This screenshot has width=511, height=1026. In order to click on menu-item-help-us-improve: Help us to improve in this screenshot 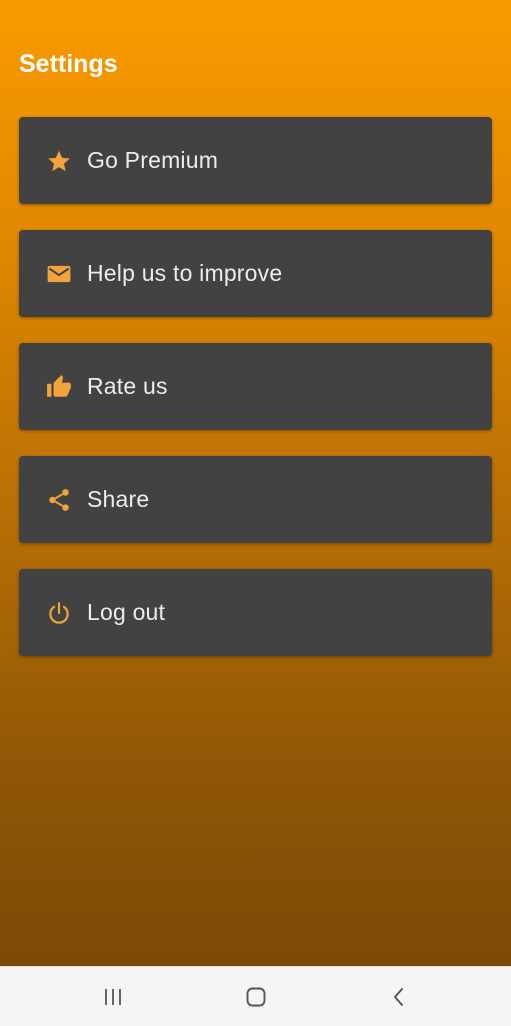, I will do `click(255, 273)`.